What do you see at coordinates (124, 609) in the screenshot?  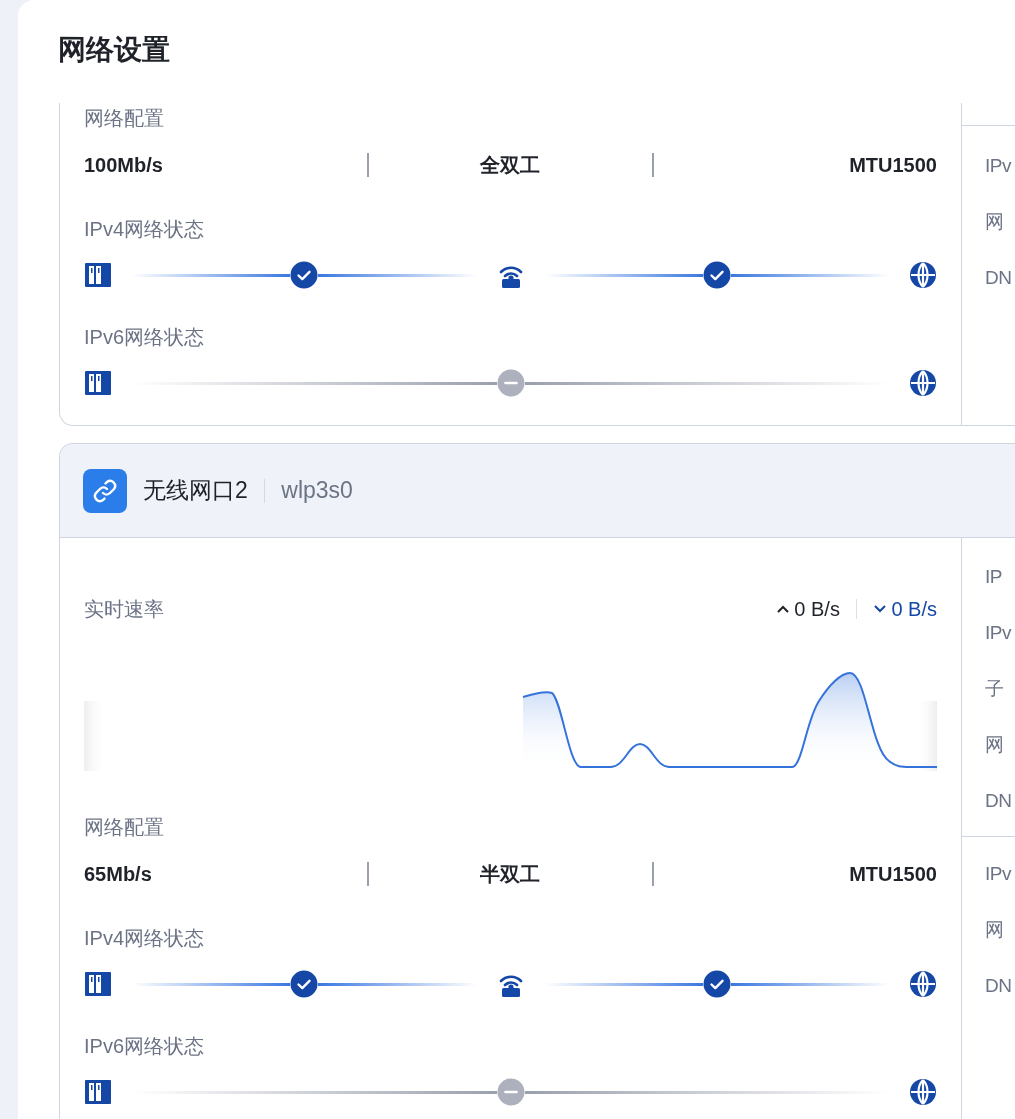 I see `rate-label: 实时速率` at bounding box center [124, 609].